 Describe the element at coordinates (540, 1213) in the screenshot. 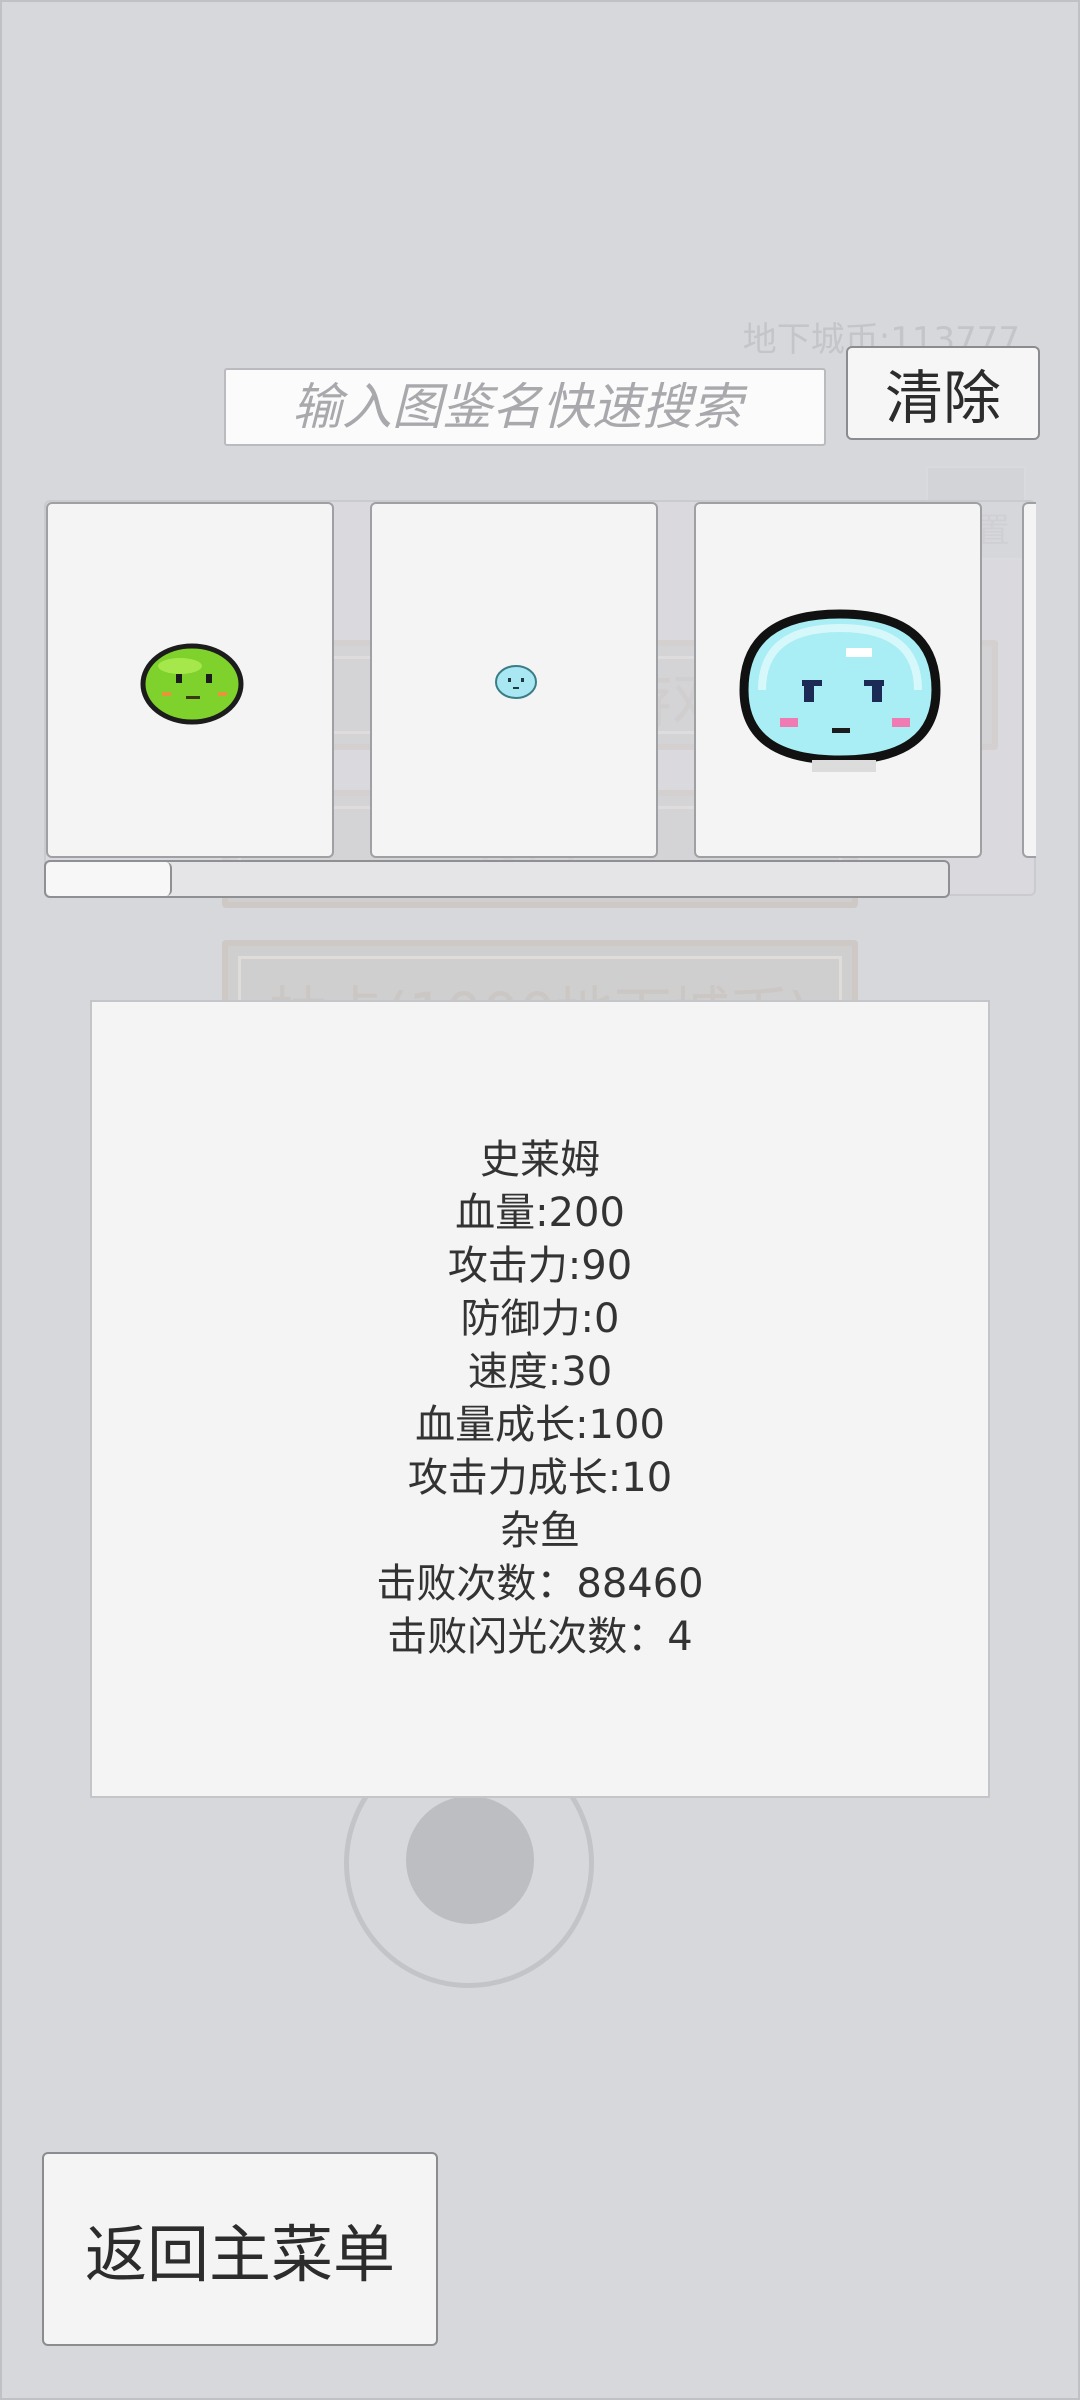

I see `monster-hp: 血量:200` at that location.